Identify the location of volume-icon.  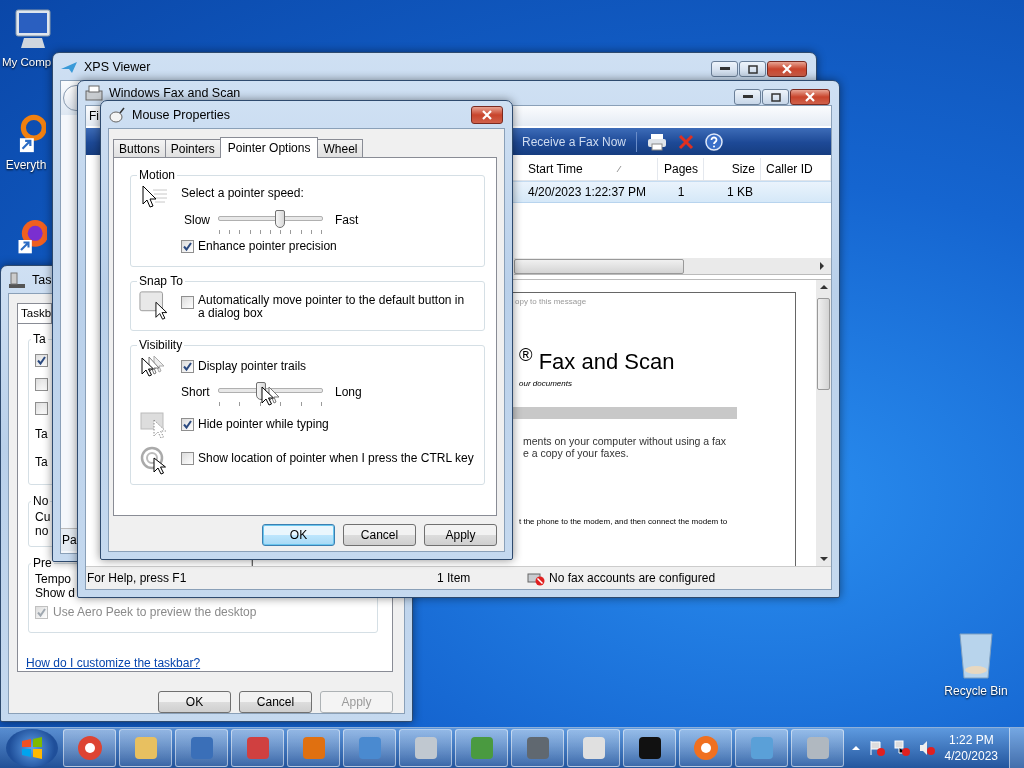
(926, 748).